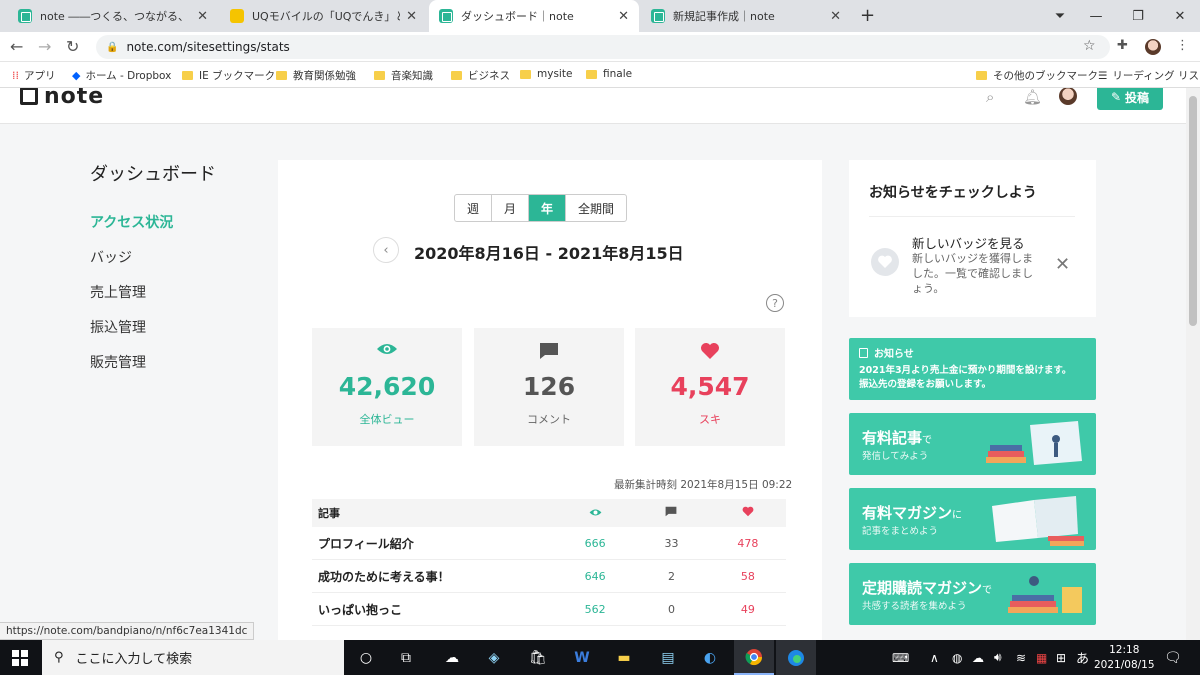  What do you see at coordinates (998, 657) in the screenshot?
I see `volume-icon: 🔊︎` at bounding box center [998, 657].